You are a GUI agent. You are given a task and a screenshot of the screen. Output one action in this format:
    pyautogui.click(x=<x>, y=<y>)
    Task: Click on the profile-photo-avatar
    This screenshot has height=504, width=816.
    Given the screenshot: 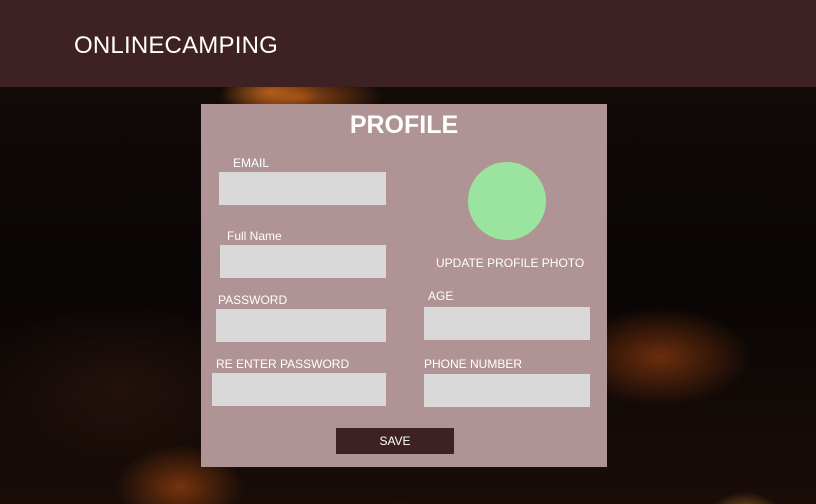 What is the action you would take?
    pyautogui.click(x=507, y=201)
    